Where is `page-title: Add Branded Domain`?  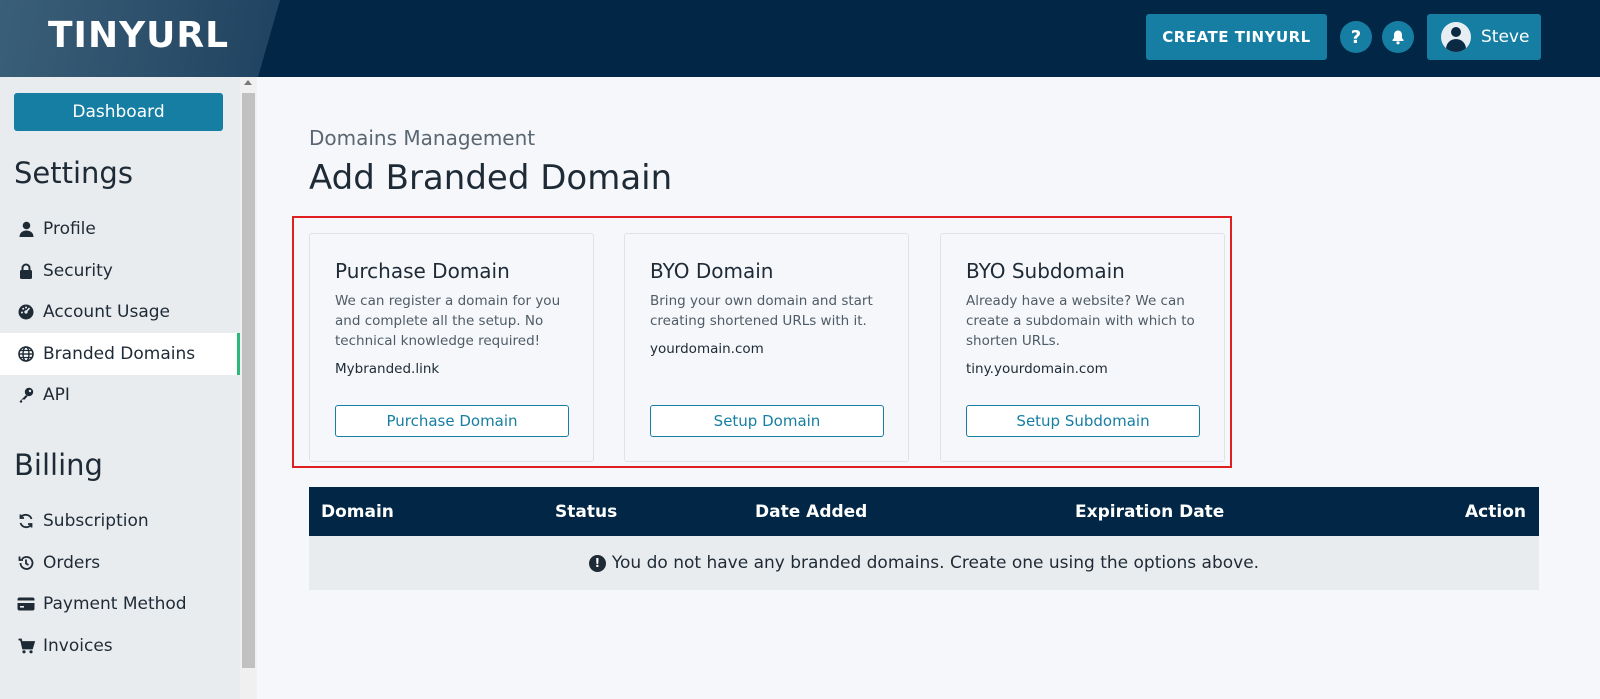 page-title: Add Branded Domain is located at coordinates (491, 178).